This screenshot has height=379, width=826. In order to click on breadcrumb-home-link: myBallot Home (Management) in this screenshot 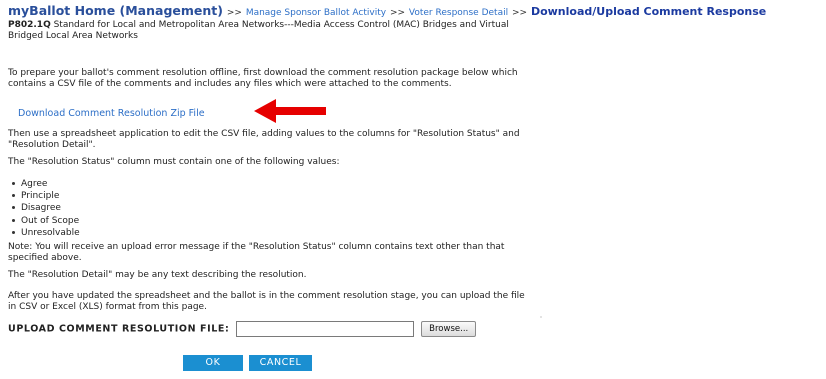, I will do `click(115, 10)`.